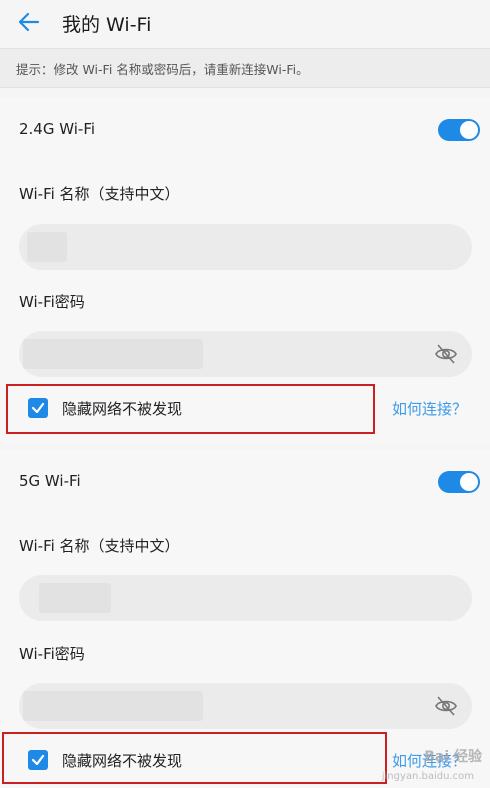 This screenshot has width=490, height=788. What do you see at coordinates (245, 68) in the screenshot?
I see `tip-bar: 提示：修改 Wi-Fi 名称或密码后，请重新连接Wi-Fi。` at bounding box center [245, 68].